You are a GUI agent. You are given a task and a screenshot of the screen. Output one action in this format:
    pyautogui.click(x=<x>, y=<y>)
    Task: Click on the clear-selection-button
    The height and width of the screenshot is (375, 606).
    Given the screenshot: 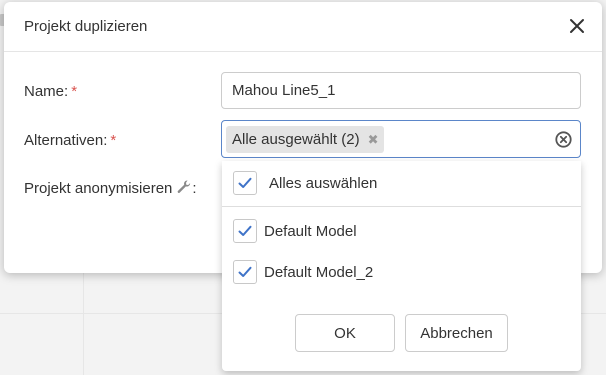 What is the action you would take?
    pyautogui.click(x=563, y=139)
    